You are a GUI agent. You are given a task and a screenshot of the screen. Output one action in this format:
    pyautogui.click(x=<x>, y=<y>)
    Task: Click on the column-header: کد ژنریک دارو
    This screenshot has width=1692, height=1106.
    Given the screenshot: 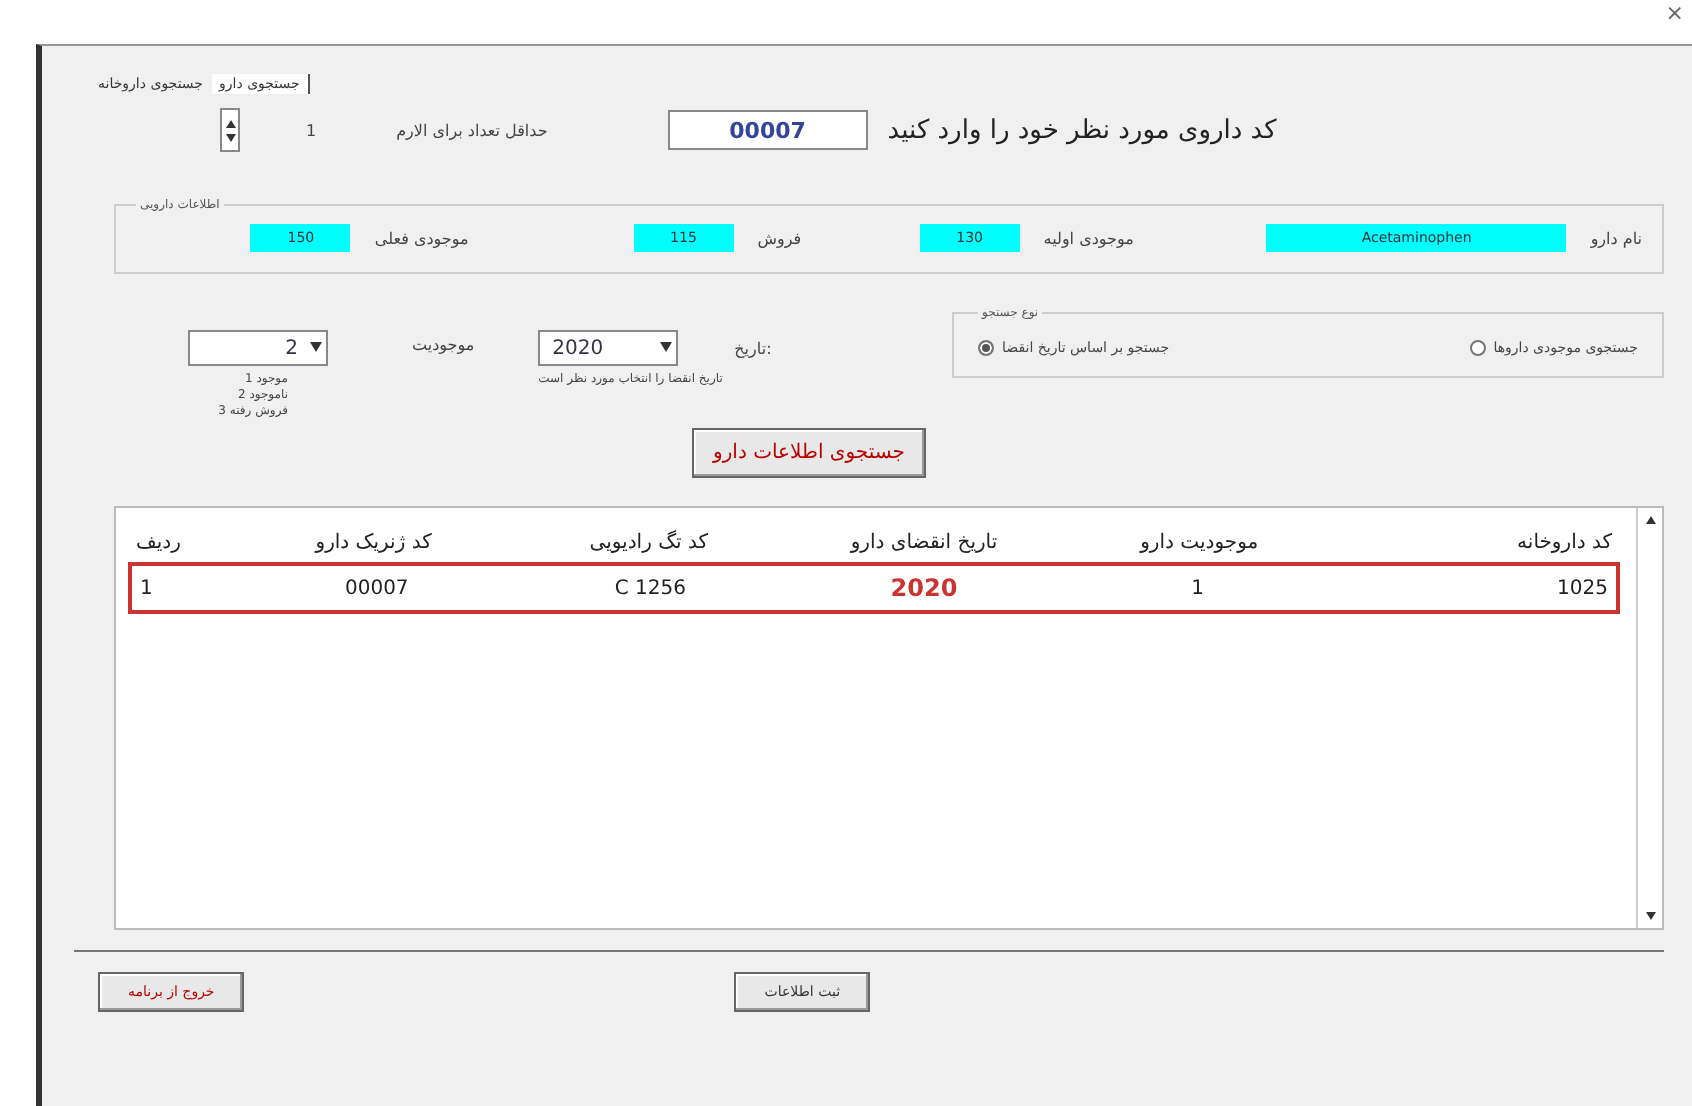 What is the action you would take?
    pyautogui.click(x=373, y=543)
    